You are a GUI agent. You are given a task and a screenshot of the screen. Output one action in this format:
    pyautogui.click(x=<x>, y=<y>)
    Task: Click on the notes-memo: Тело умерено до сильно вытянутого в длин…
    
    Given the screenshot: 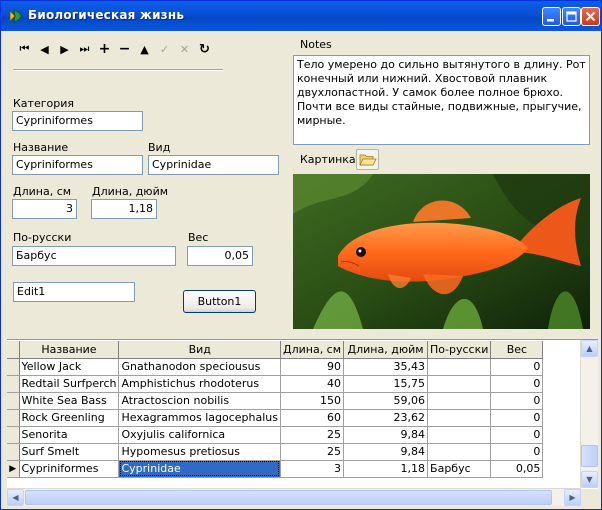 What is the action you would take?
    pyautogui.click(x=441, y=100)
    